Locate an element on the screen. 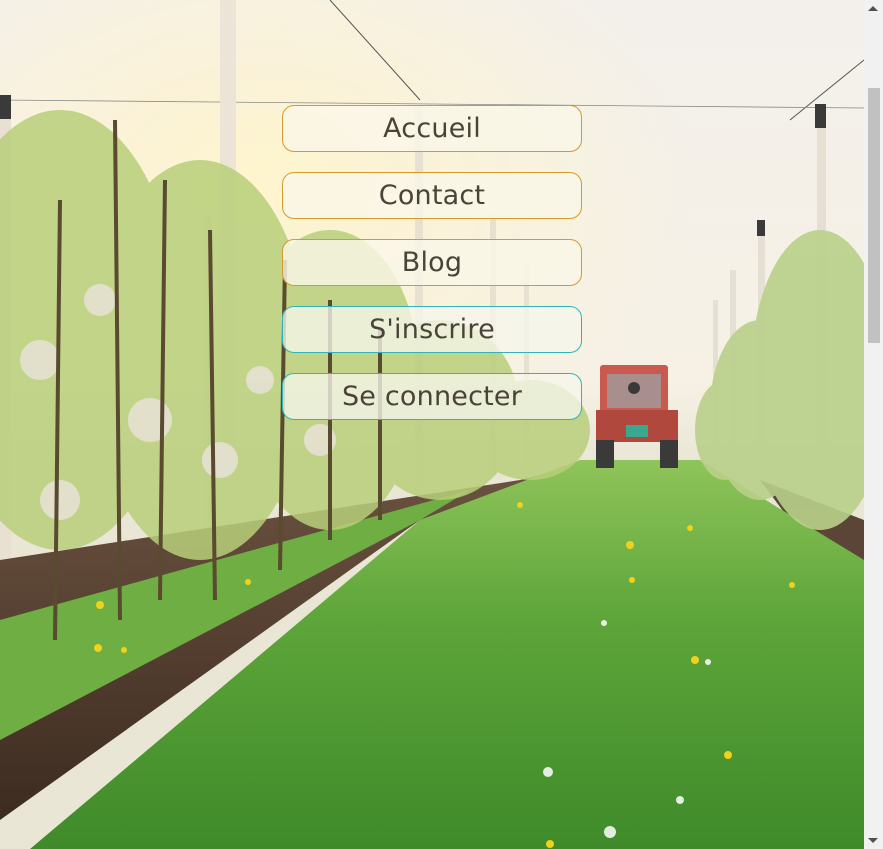 The width and height of the screenshot is (883, 849). accueil-button: Accueil is located at coordinates (432, 128).